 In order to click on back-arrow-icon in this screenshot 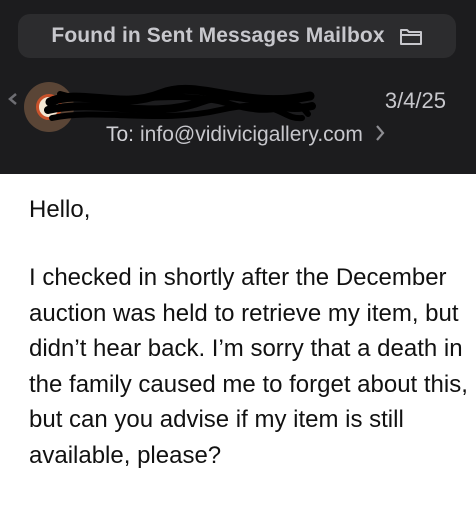, I will do `click(13, 101)`.